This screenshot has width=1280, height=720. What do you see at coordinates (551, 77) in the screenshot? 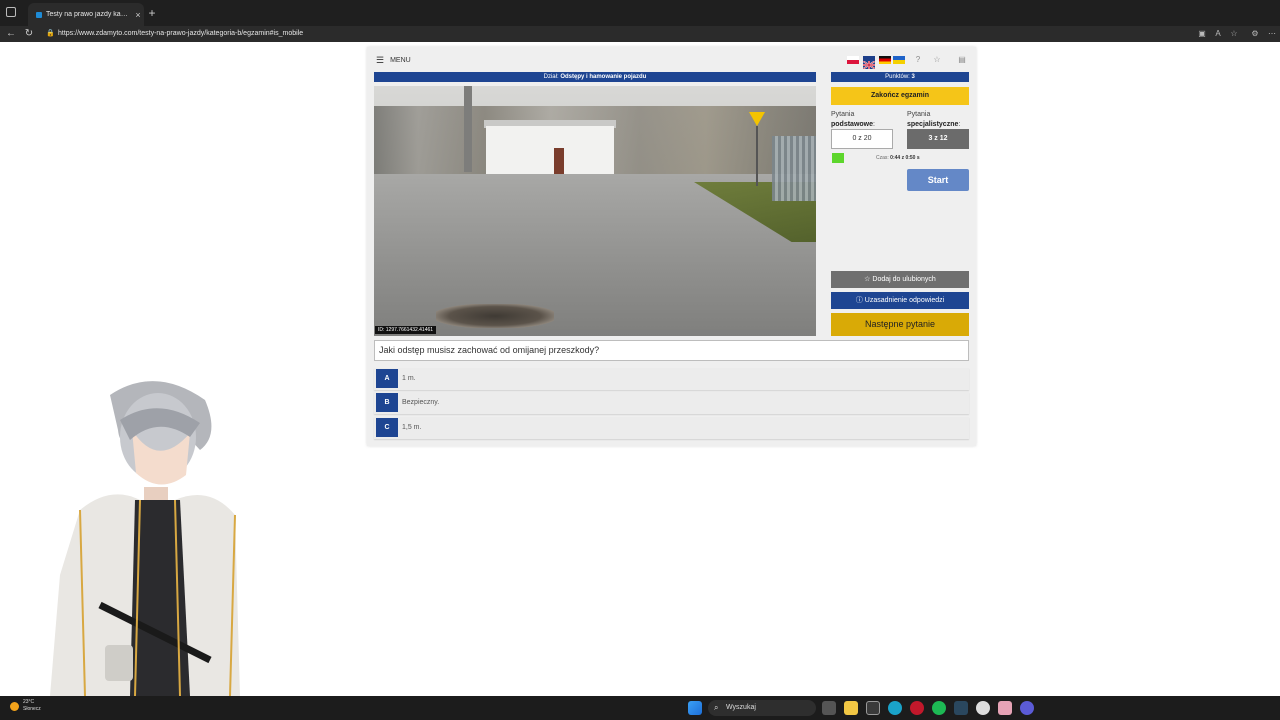
I see `category-prefix: Dział:` at bounding box center [551, 77].